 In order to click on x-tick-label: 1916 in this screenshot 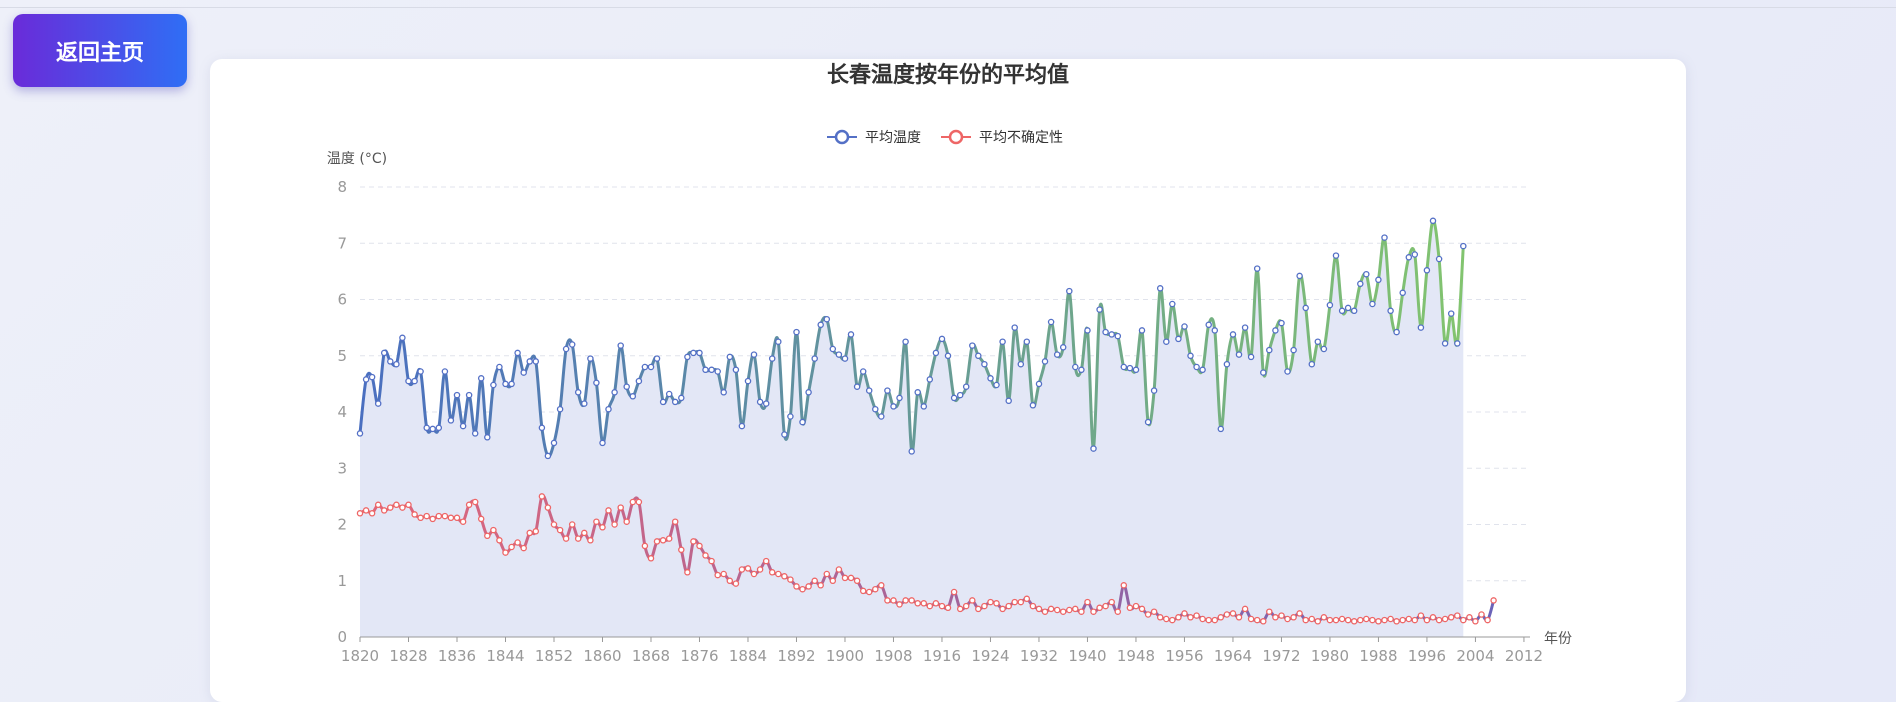, I will do `click(942, 656)`.